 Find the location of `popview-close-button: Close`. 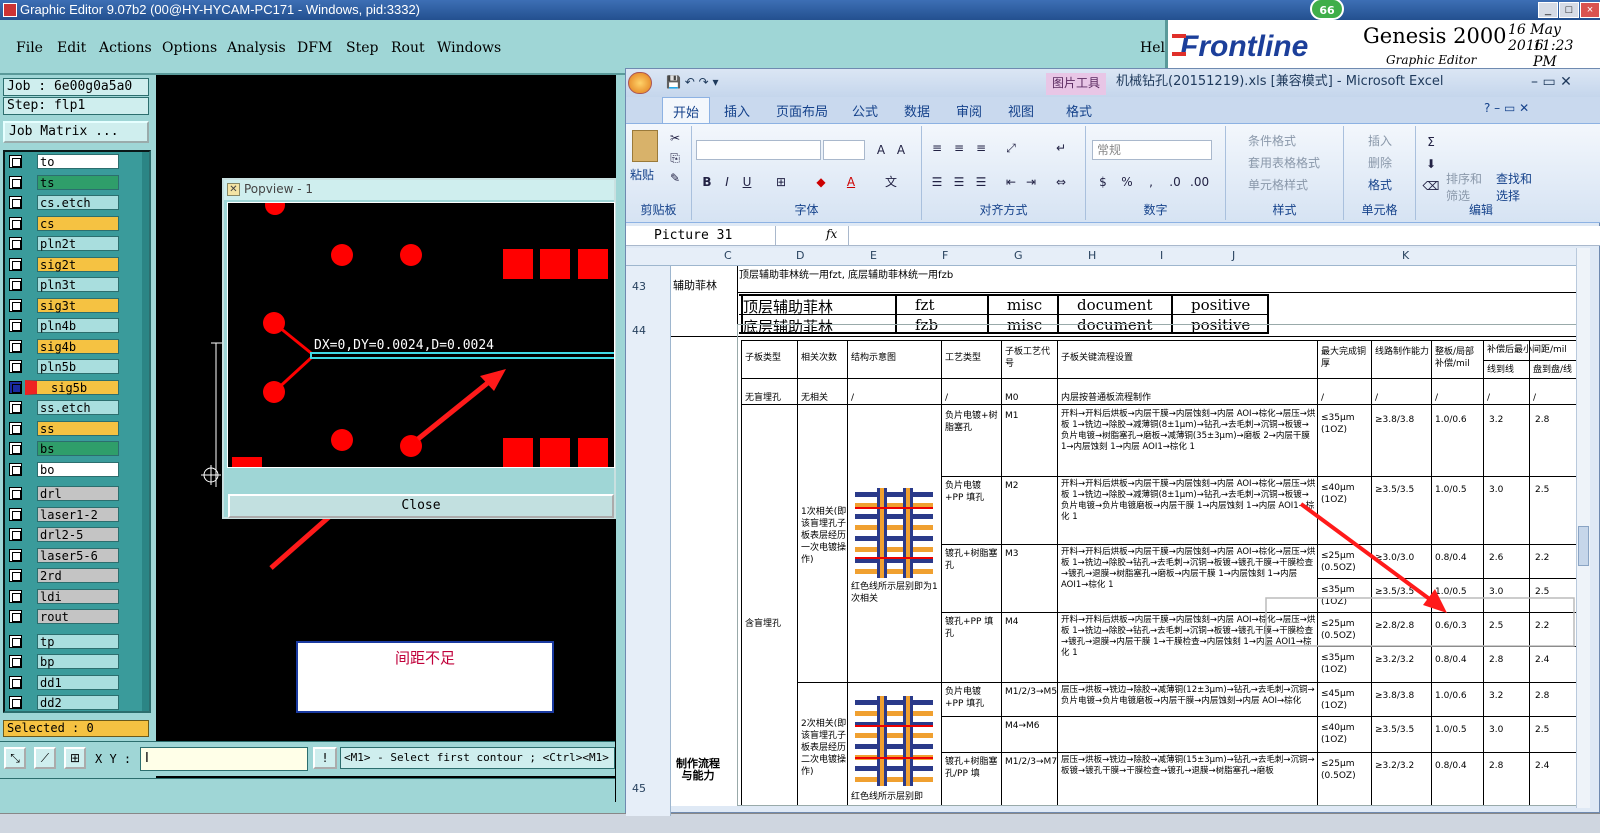

popview-close-button: Close is located at coordinates (421, 506).